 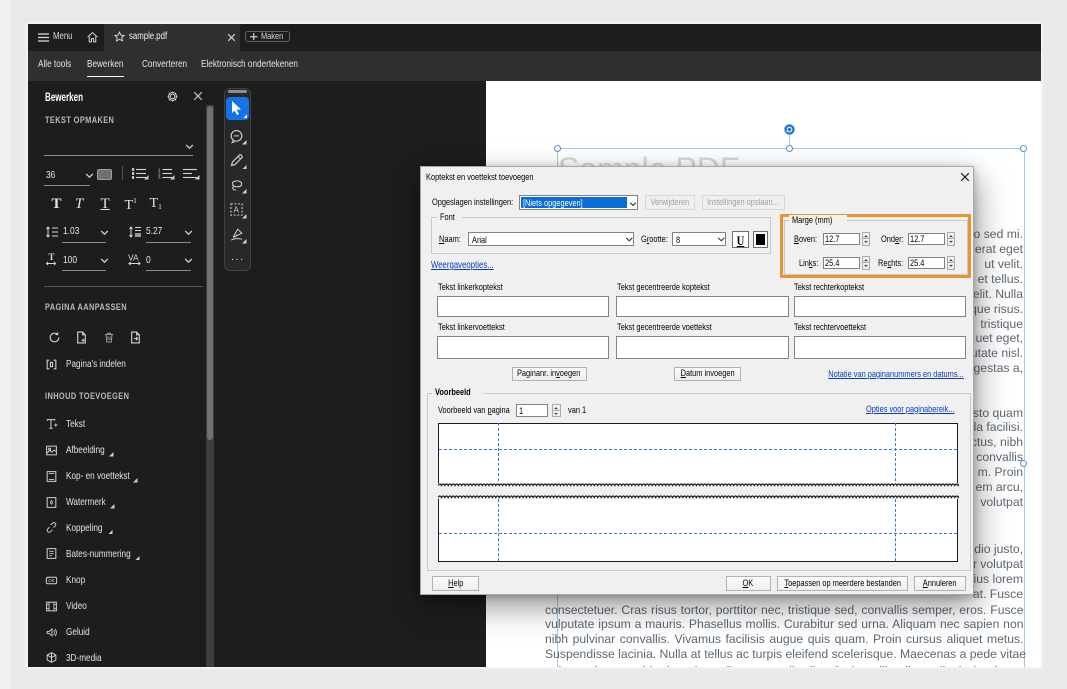 I want to click on svg-text: OK, so click(x=51, y=580).